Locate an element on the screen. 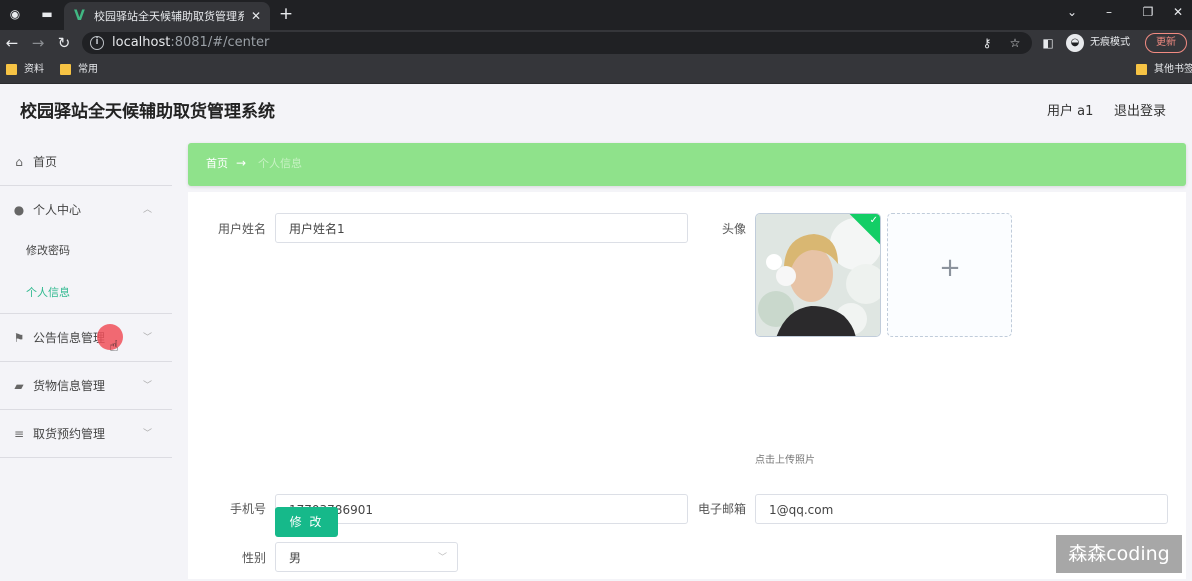 This screenshot has width=1192, height=581. other-bookmarks-folder: 其他书签 is located at coordinates (1164, 70).